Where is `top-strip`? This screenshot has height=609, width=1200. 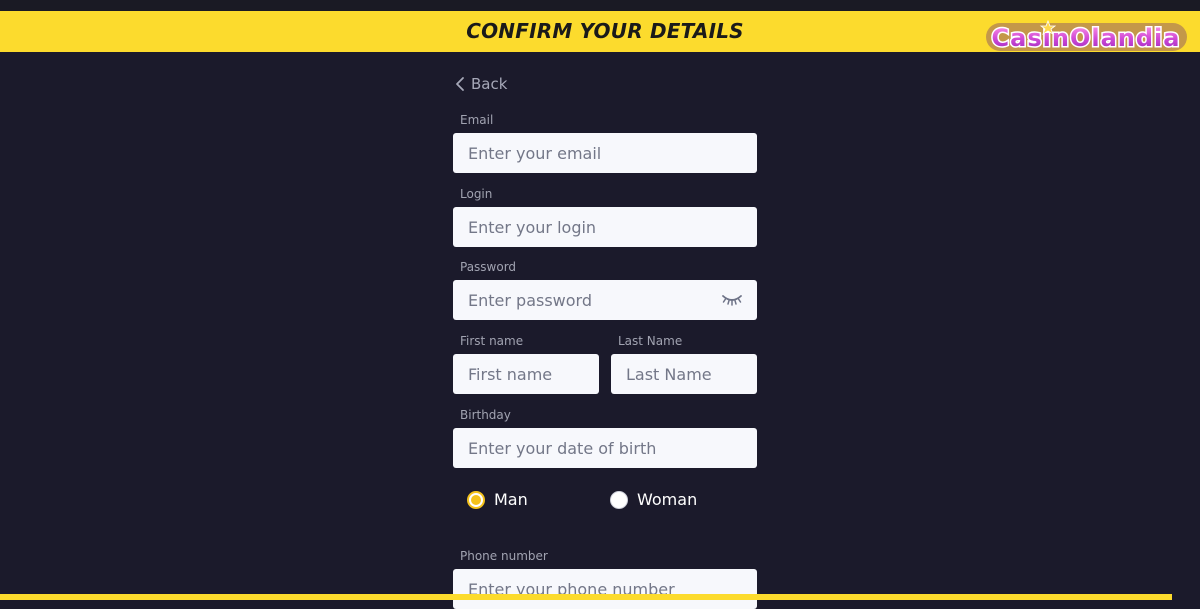
top-strip is located at coordinates (600, 5).